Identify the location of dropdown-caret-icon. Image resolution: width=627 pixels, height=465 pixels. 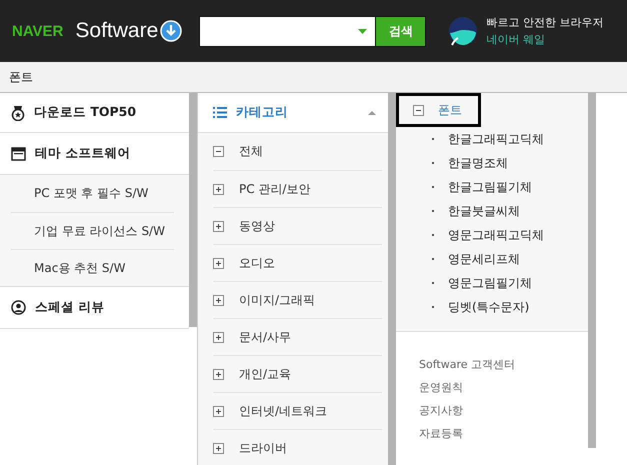
(363, 31).